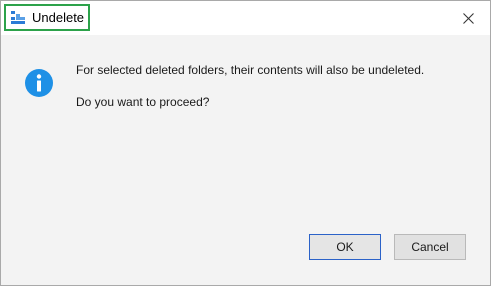 The image size is (491, 286). I want to click on title-bar: Undelete, so click(245, 18).